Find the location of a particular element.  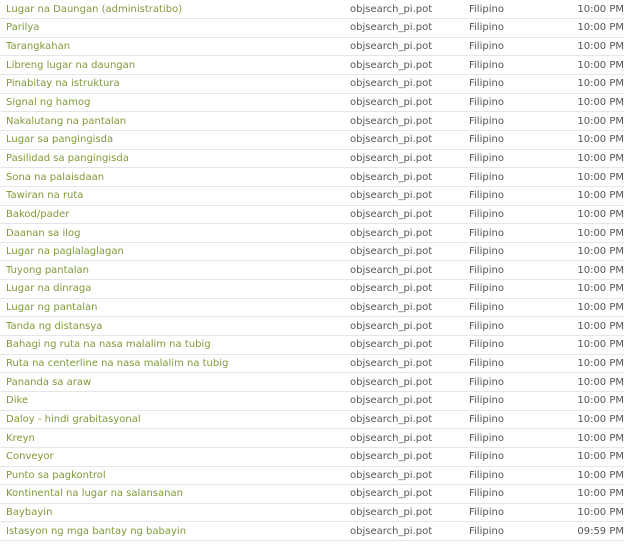

string-cell: Baybayin is located at coordinates (171, 512).